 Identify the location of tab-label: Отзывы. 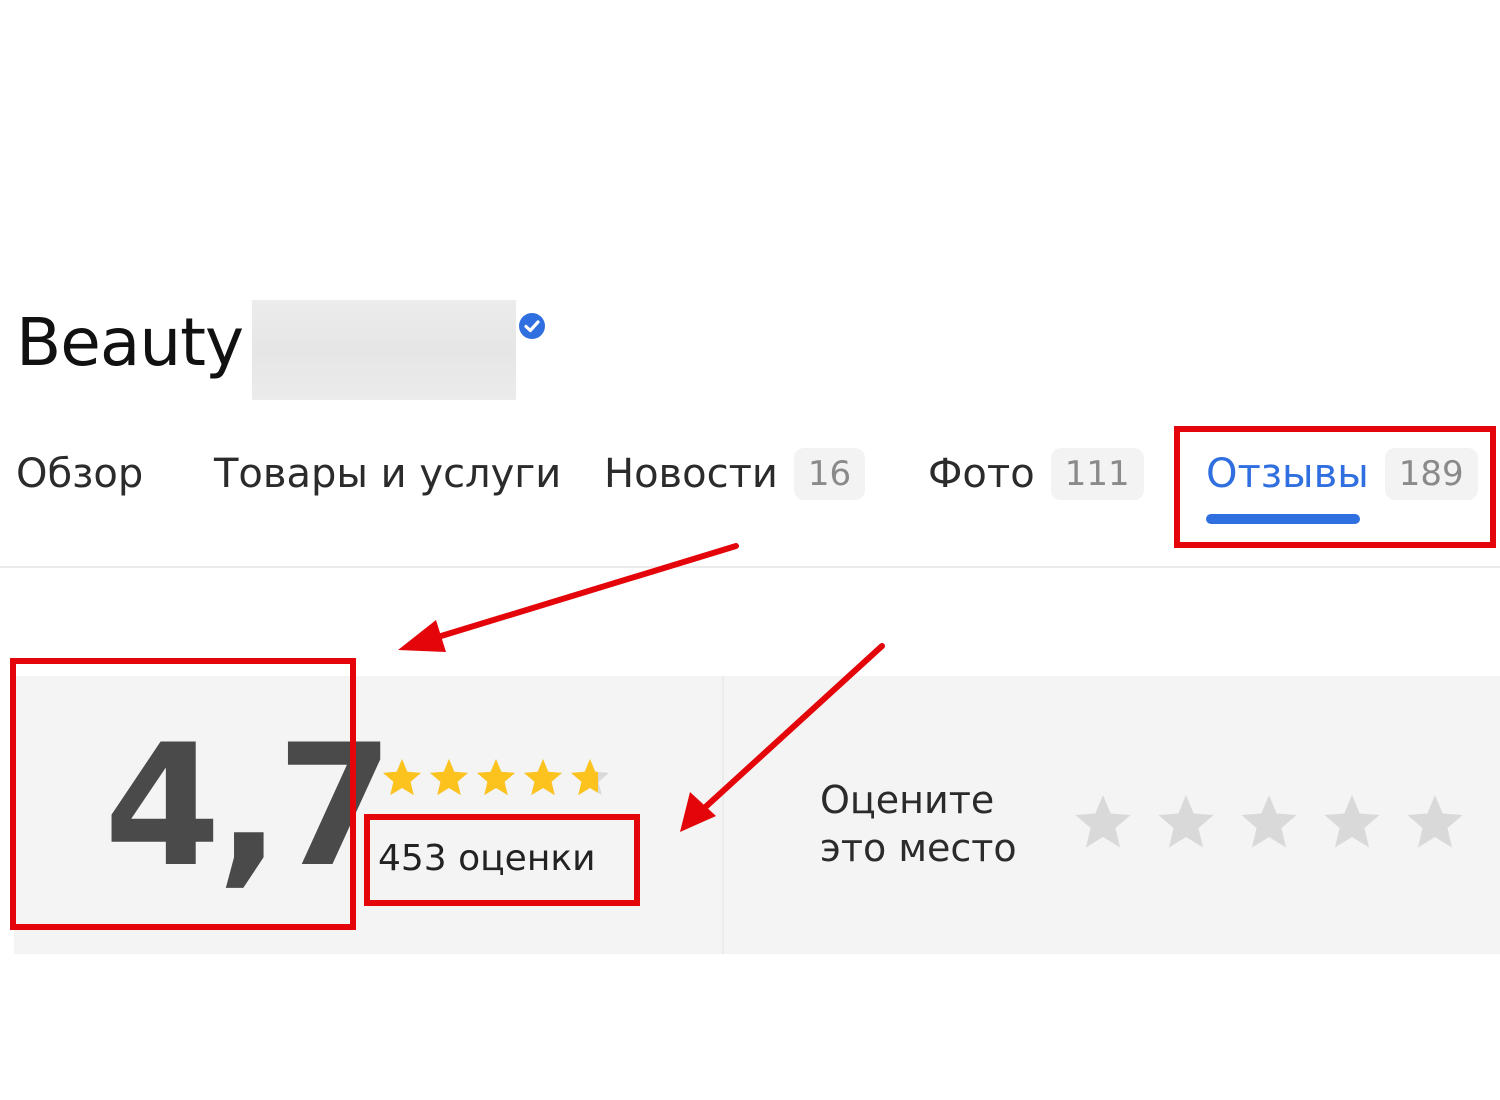
(1287, 474).